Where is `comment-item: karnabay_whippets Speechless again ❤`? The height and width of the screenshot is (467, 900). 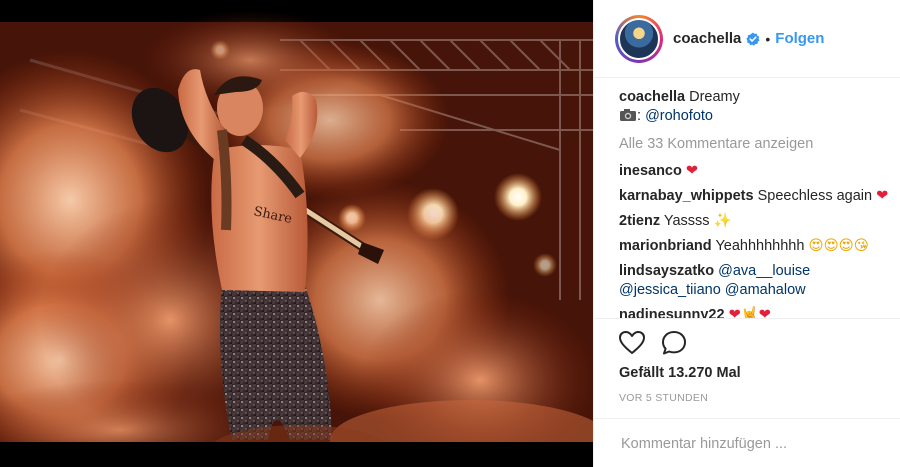 comment-item: karnabay_whippets Speechless again ❤ is located at coordinates (754, 196).